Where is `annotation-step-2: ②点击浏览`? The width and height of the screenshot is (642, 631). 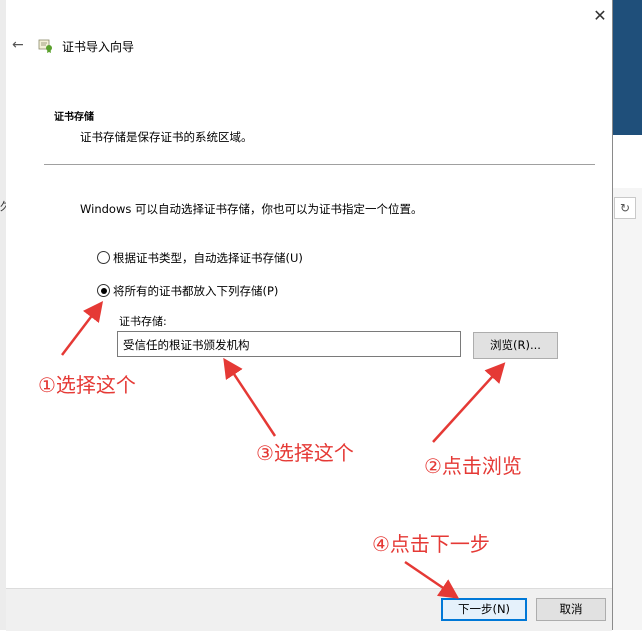 annotation-step-2: ②点击浏览 is located at coordinates (473, 466).